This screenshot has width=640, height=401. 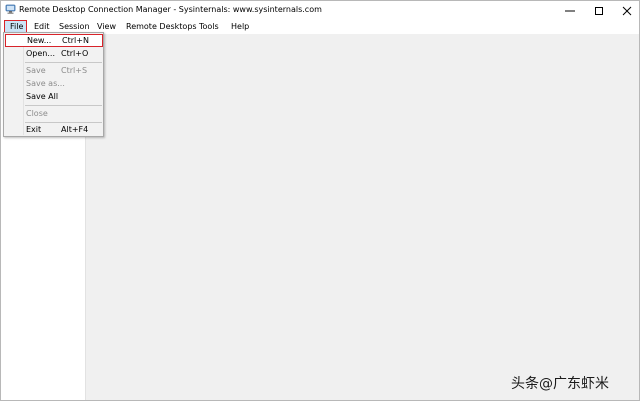 What do you see at coordinates (161, 27) in the screenshot?
I see `menu-remote-desktops: Remote Desktops` at bounding box center [161, 27].